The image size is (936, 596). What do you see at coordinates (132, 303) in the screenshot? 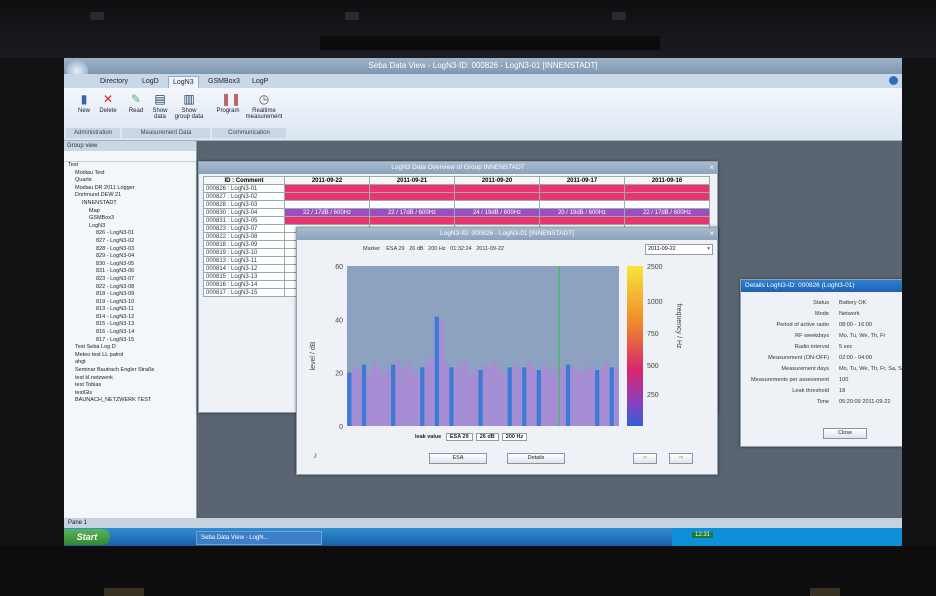
I see `tree-item: 819 - LogN3-10` at bounding box center [132, 303].